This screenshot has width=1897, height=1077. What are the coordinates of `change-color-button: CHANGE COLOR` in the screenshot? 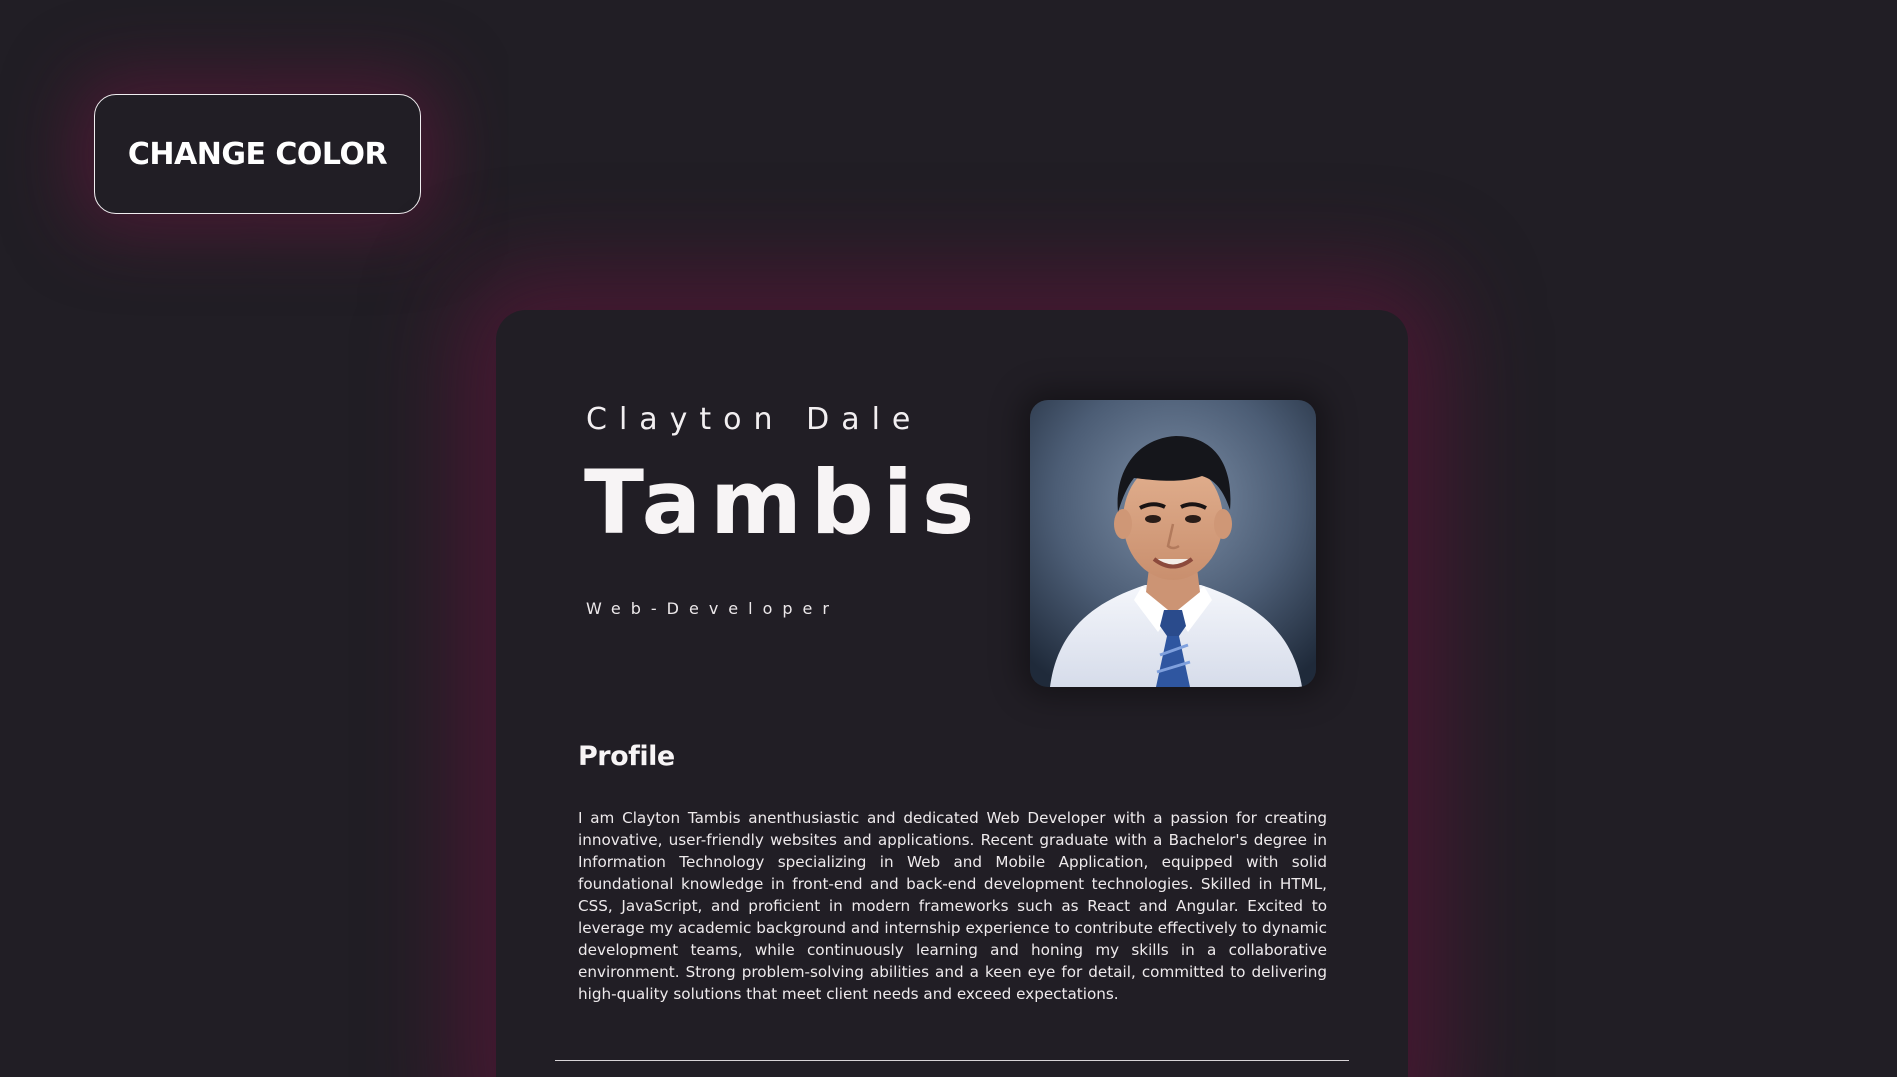 It's located at (257, 154).